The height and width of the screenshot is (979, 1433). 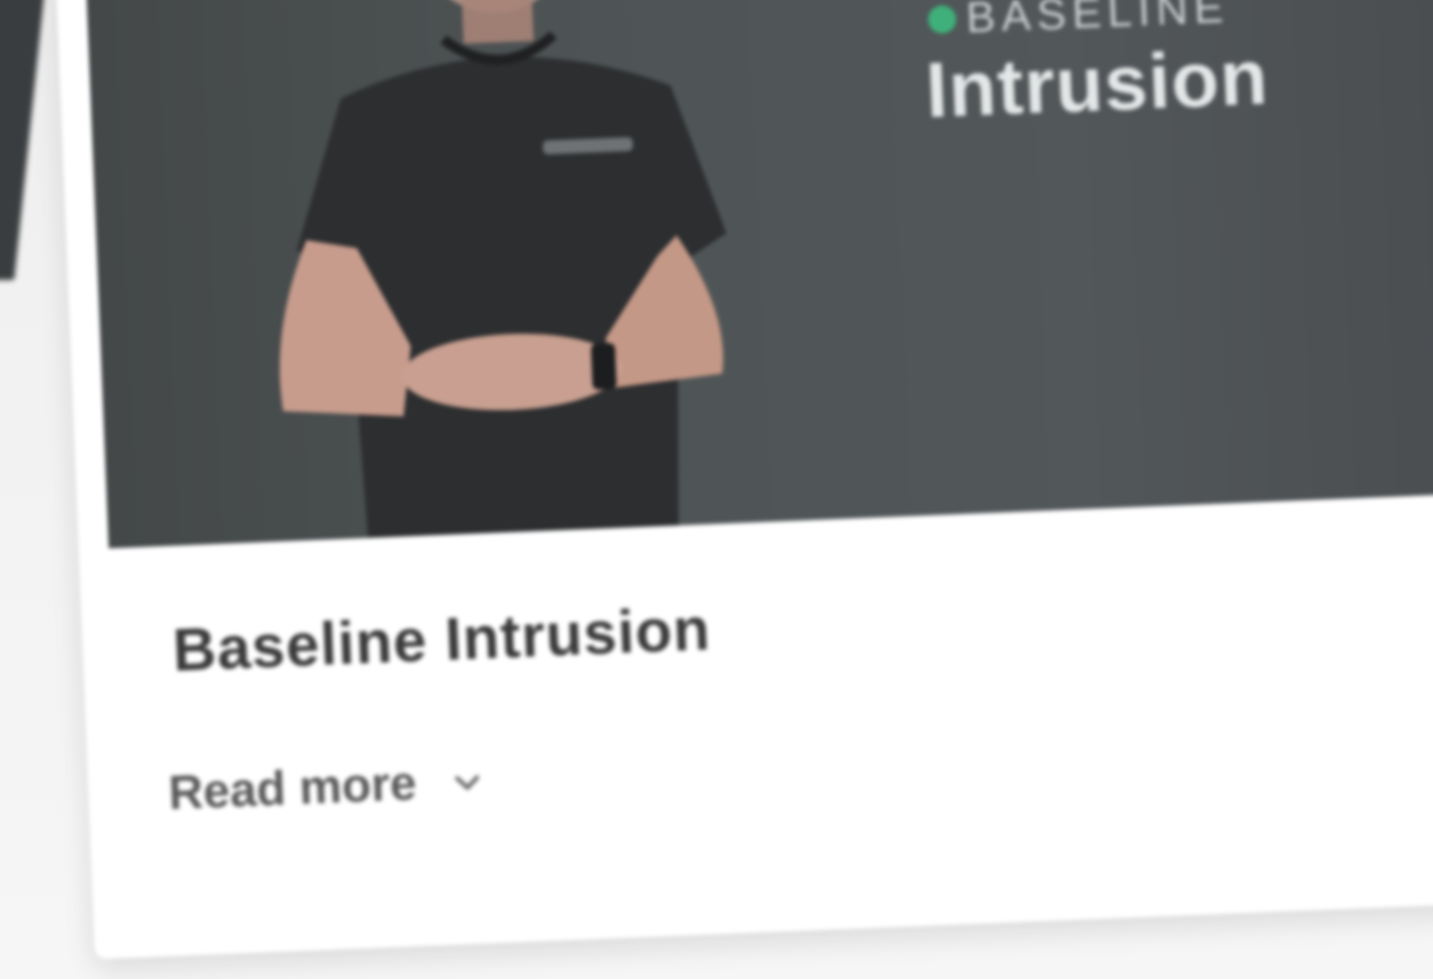 I want to click on hero-title: Intrusion, so click(x=1097, y=83).